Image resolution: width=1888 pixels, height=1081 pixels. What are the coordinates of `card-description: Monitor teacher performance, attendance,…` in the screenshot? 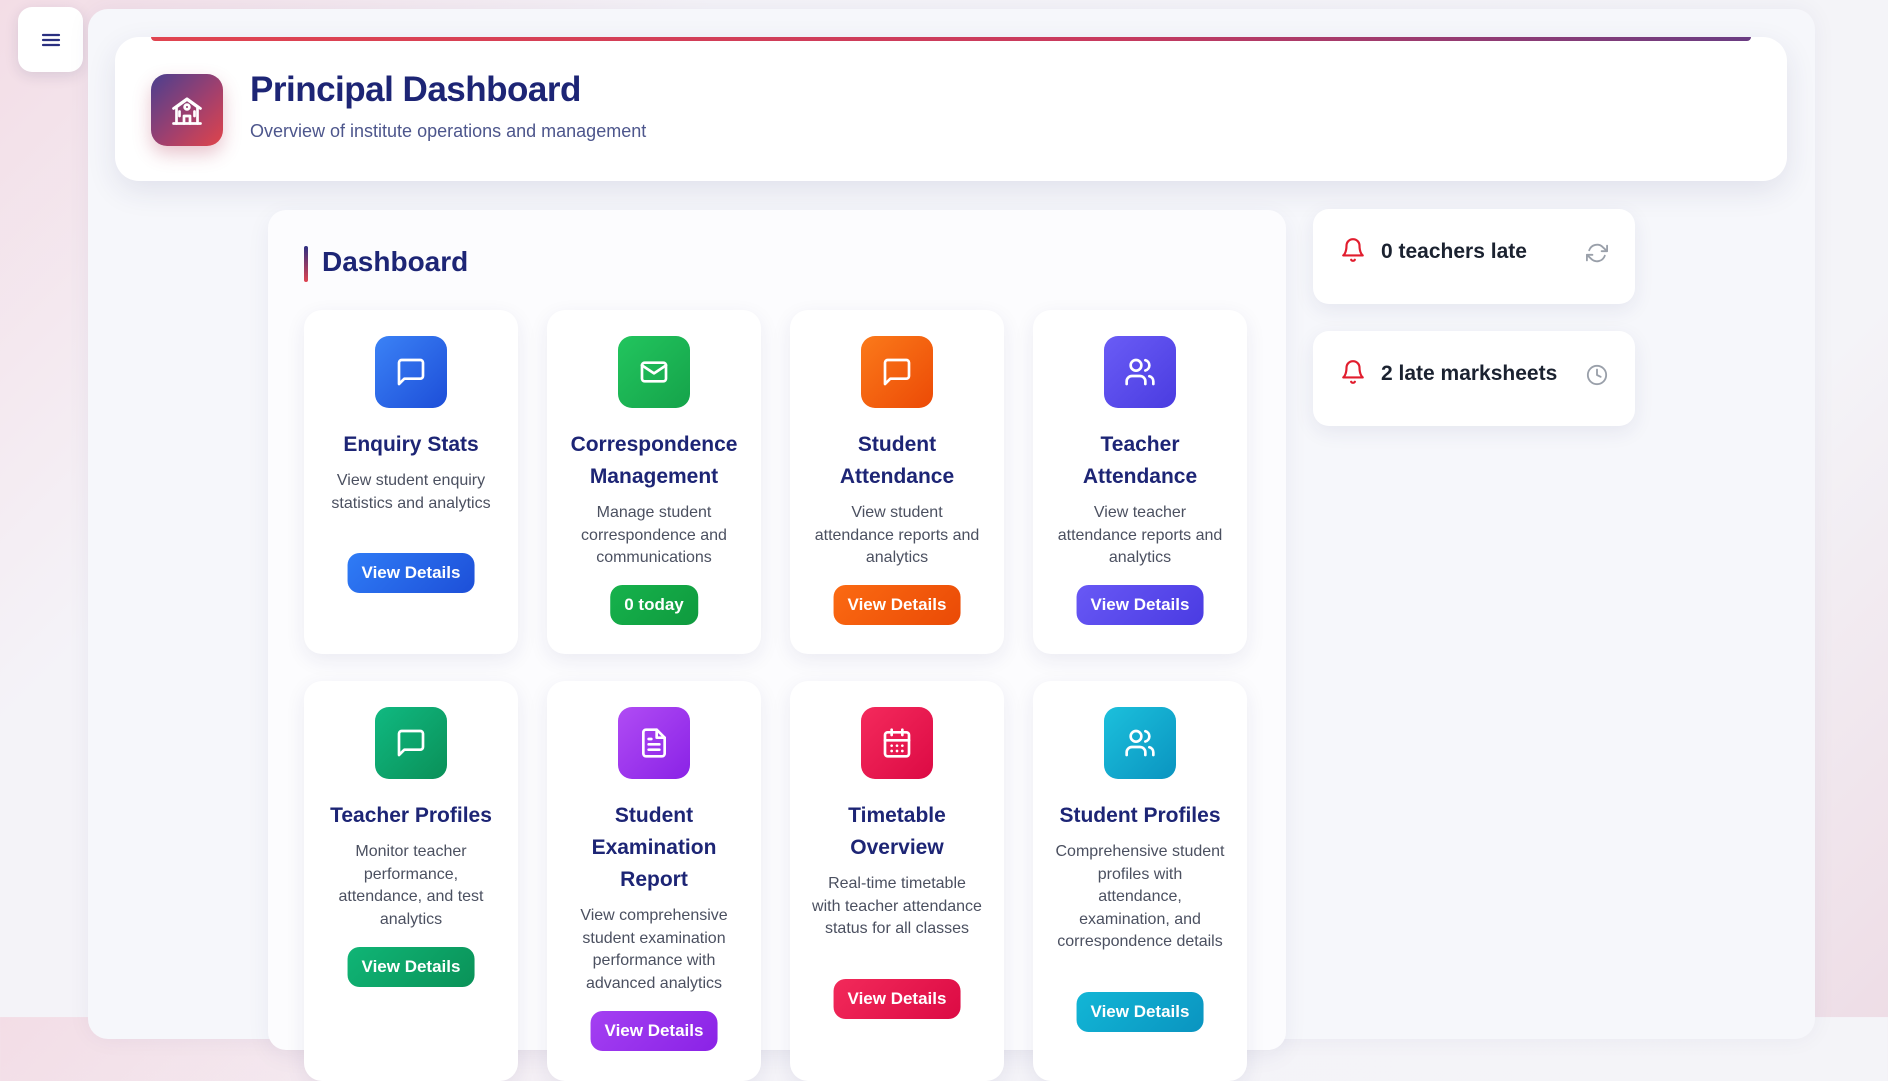 It's located at (411, 885).